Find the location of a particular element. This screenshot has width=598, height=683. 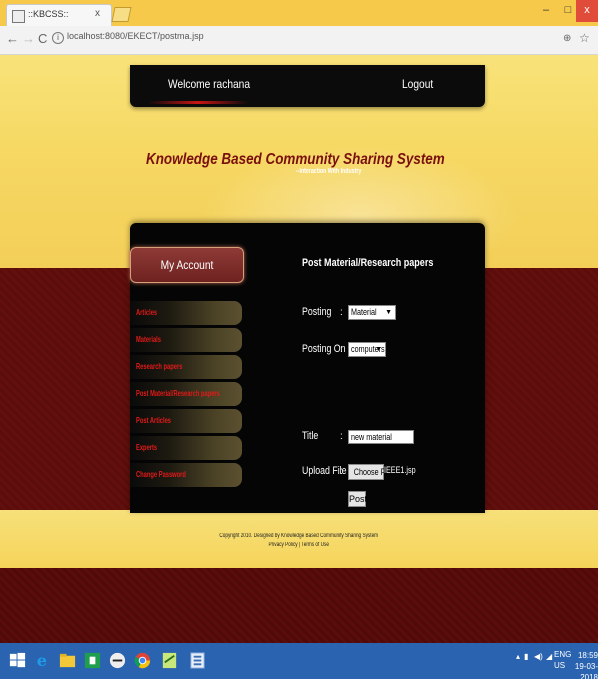

form-title: Post Material/Research papers is located at coordinates (368, 263).